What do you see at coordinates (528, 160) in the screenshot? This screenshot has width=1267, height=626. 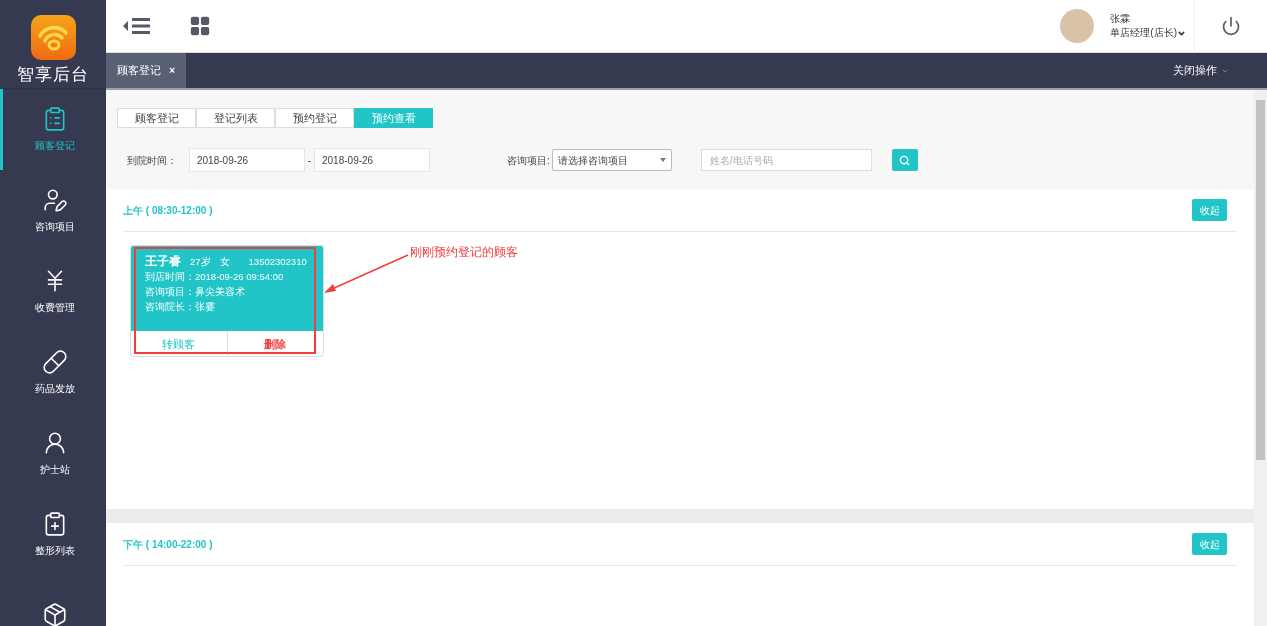 I see `project-label: 咨询项目:` at bounding box center [528, 160].